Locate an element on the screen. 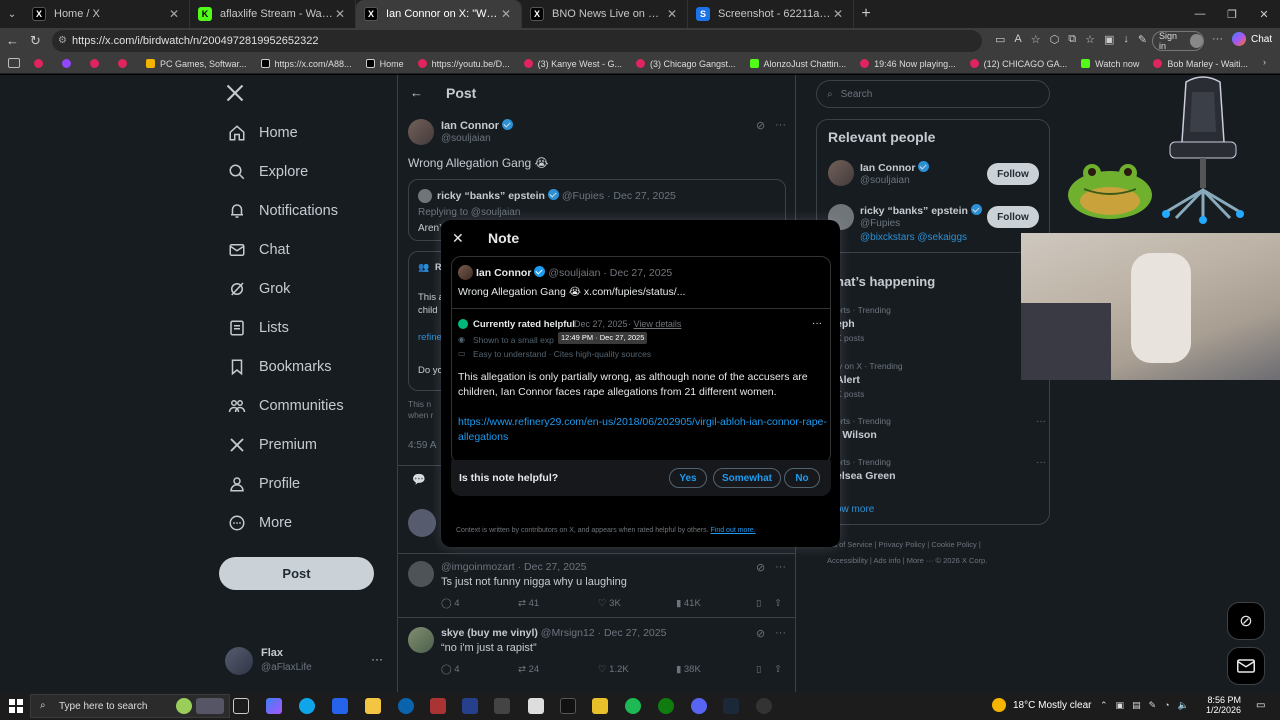 This screenshot has width=1280, height=720. discord-icon is located at coordinates (699, 706).